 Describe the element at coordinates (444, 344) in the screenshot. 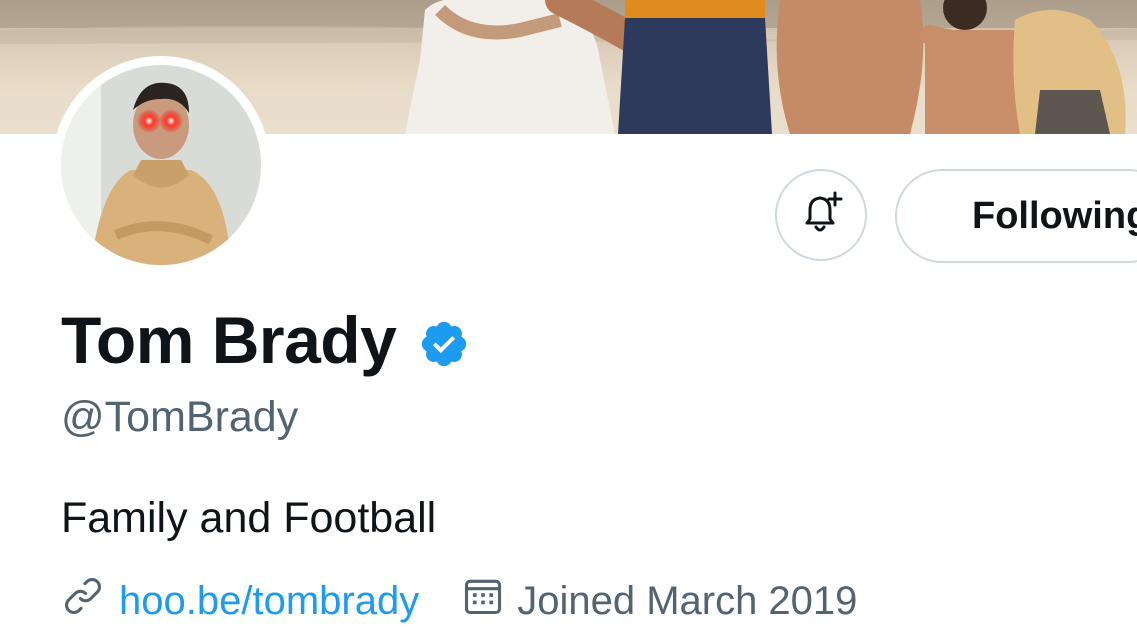

I see `verified-badge-icon` at that location.